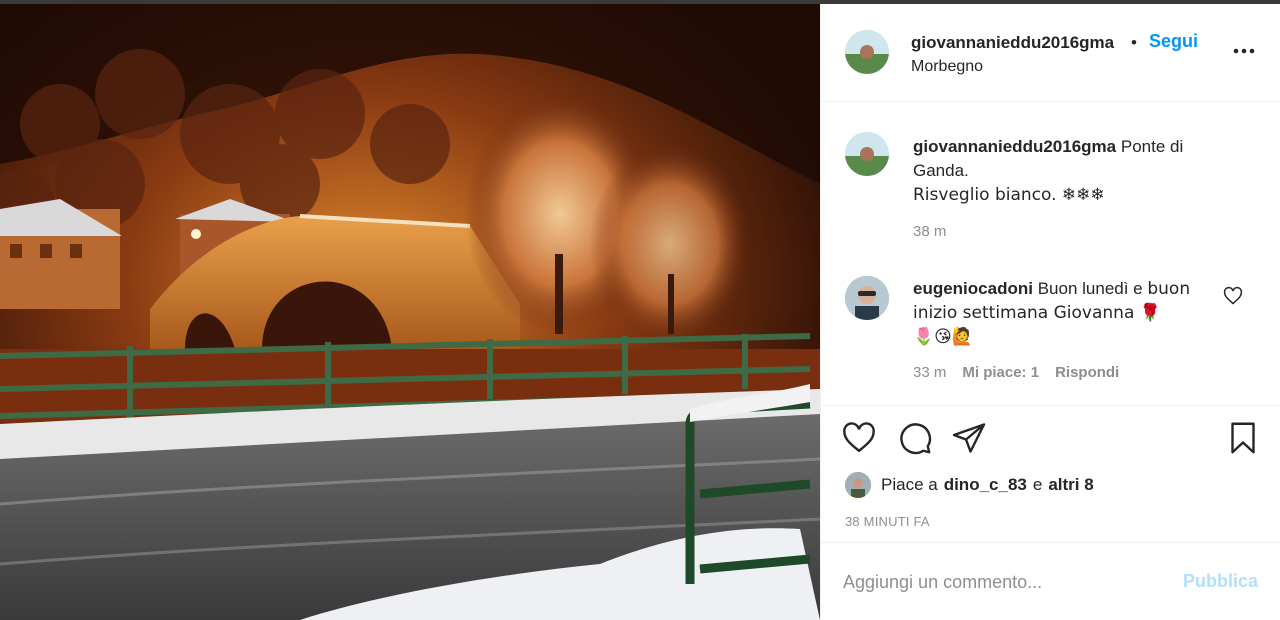 The width and height of the screenshot is (1280, 620). Describe the element at coordinates (887, 521) in the screenshot. I see `post-timestamp: 38 MINUTI FA` at that location.